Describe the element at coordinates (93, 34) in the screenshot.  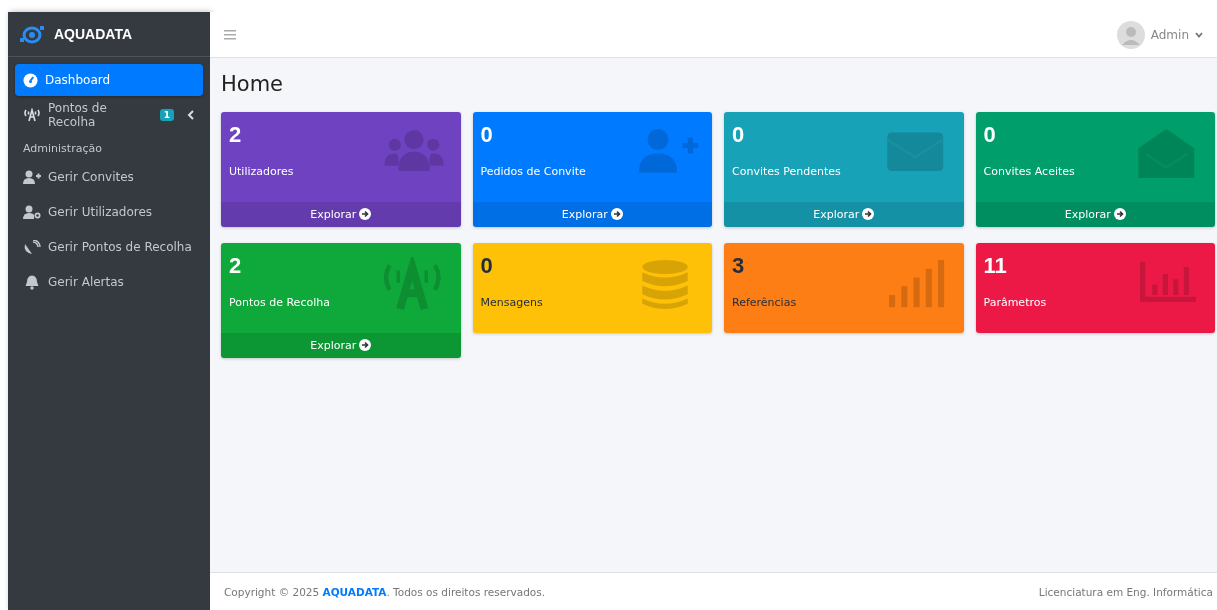
I see `brand-name: AQUADATA` at that location.